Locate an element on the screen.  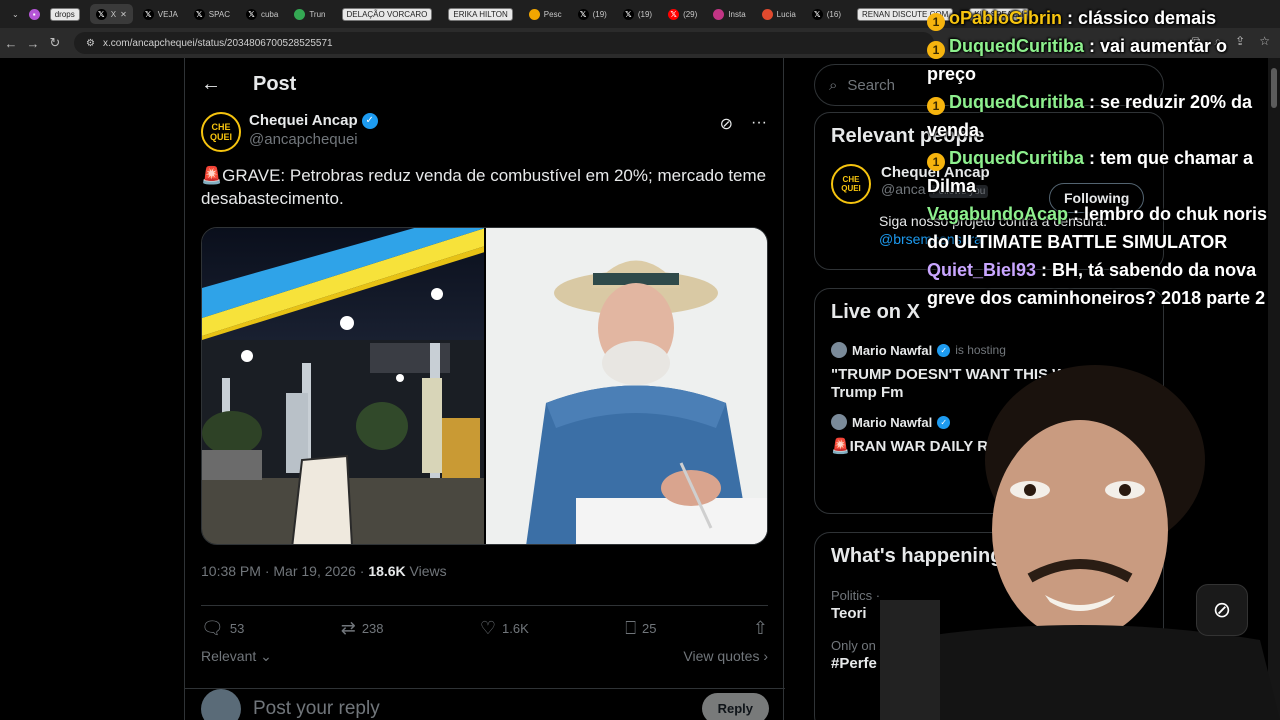
tab-close-icon: ✕ is located at coordinates (123, 14).